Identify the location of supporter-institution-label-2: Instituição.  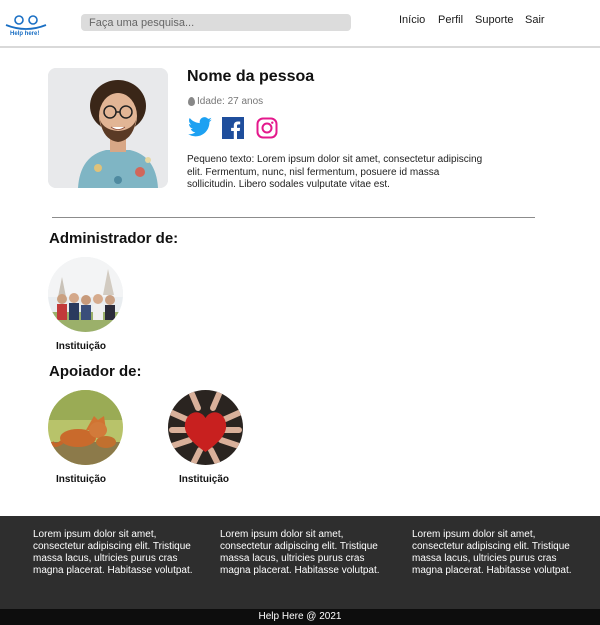
(204, 479).